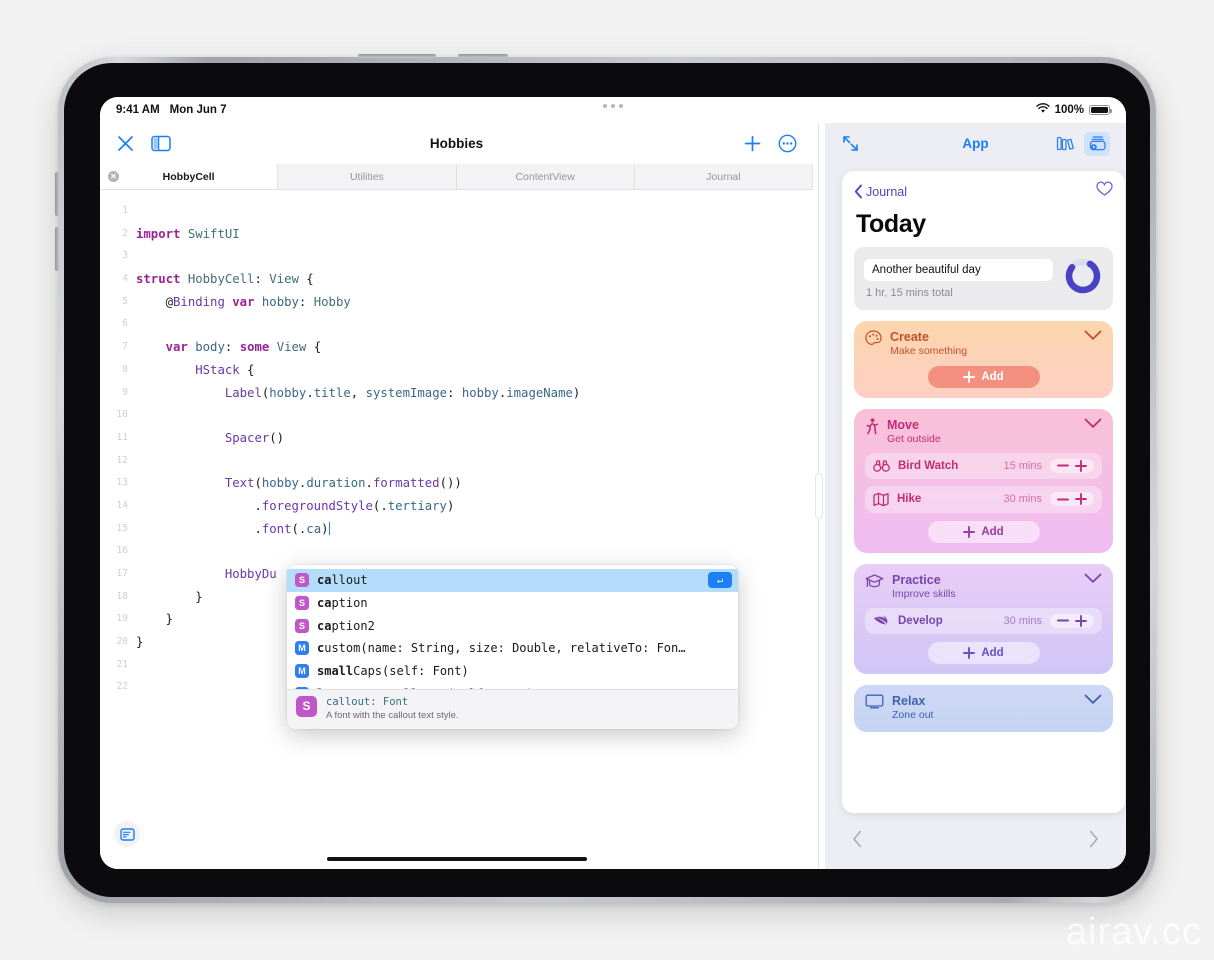  I want to click on autocomplete-item: Scallout ↵, so click(512, 580).